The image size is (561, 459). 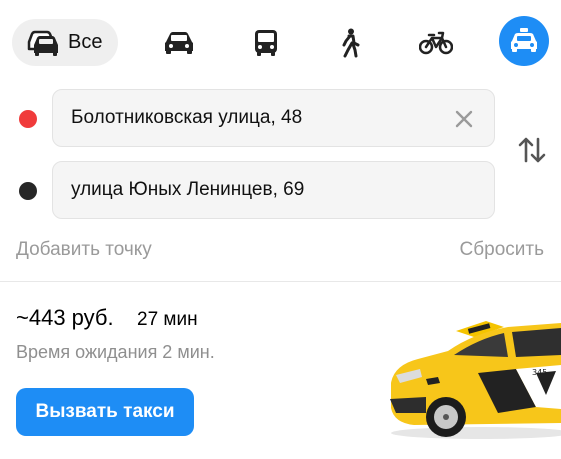 I want to click on from-address-field: Болотниковская улица, 48, so click(x=273, y=118).